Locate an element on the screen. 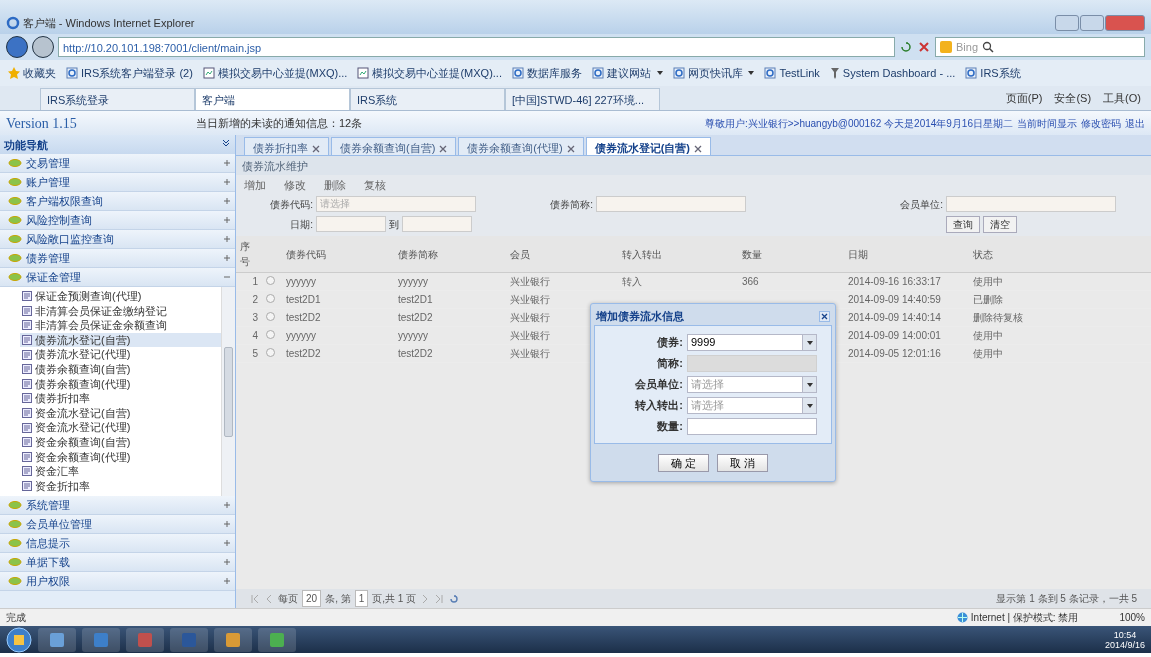  page-field: 1 is located at coordinates (361, 598).